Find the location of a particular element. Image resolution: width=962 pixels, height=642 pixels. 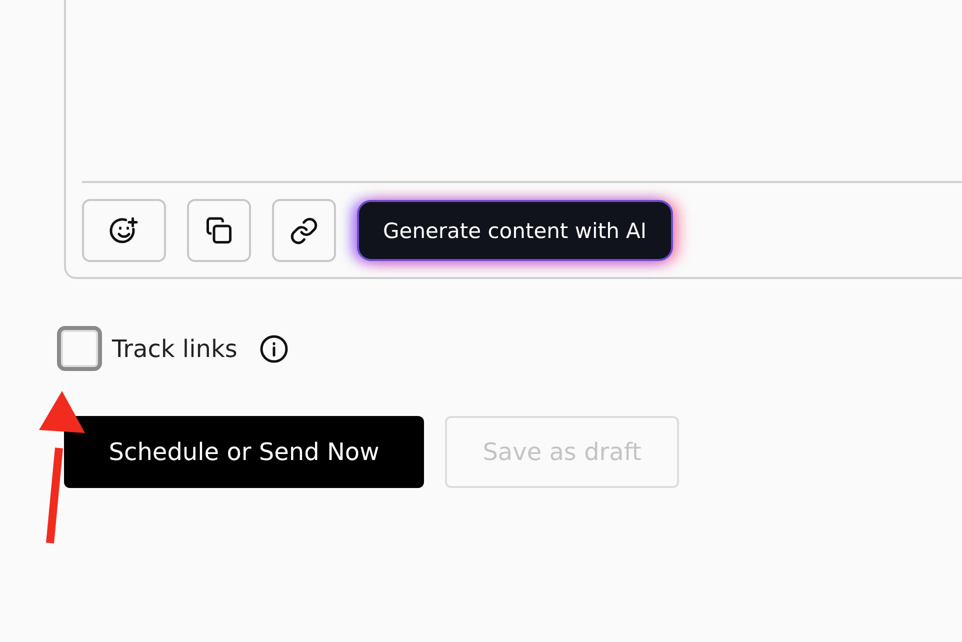

info-icon is located at coordinates (274, 349).